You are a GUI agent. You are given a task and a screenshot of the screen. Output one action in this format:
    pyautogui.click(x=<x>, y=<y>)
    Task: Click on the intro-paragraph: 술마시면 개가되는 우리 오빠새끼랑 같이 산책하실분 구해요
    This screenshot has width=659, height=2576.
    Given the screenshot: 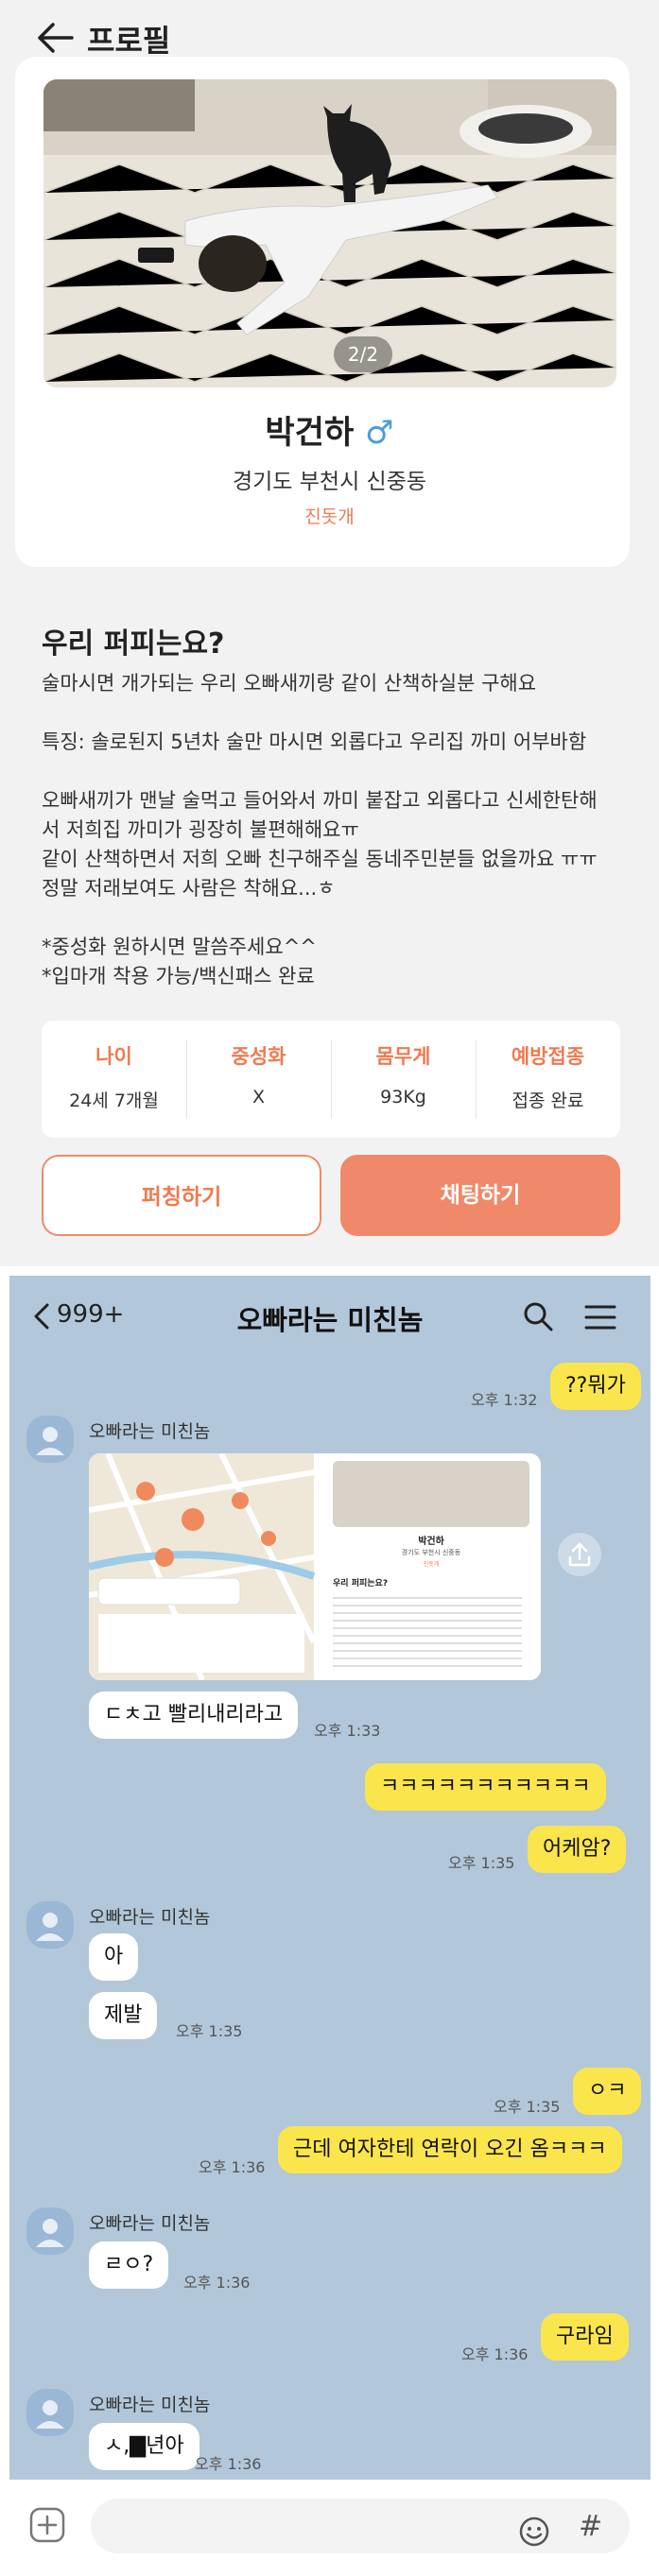 What is the action you would take?
    pyautogui.click(x=289, y=683)
    